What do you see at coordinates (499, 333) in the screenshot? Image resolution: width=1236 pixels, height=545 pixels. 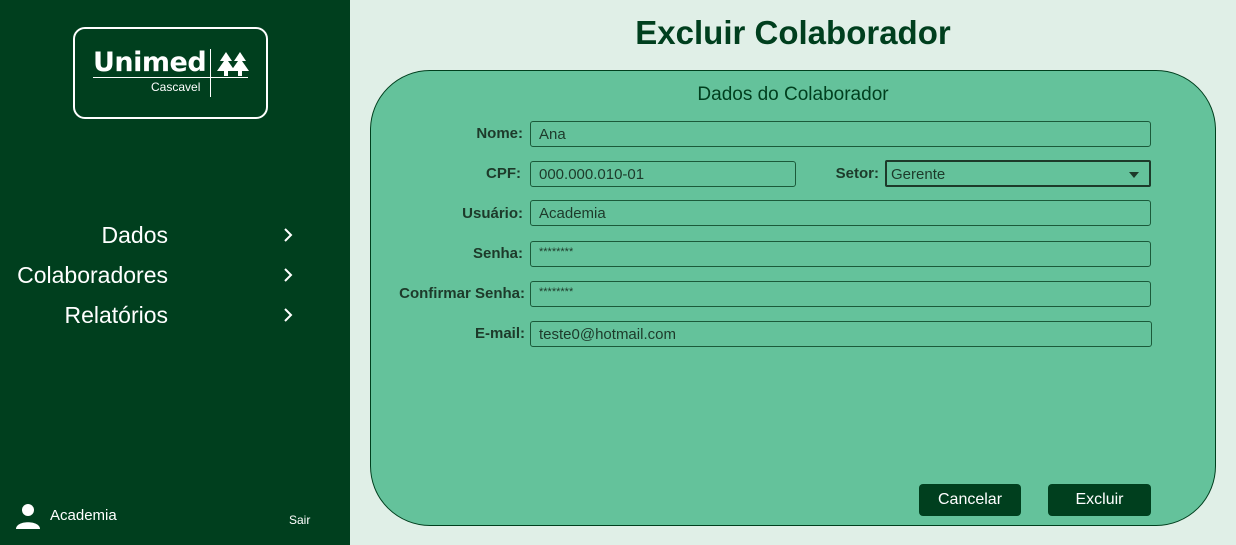 I see `email-label: E-mail:` at bounding box center [499, 333].